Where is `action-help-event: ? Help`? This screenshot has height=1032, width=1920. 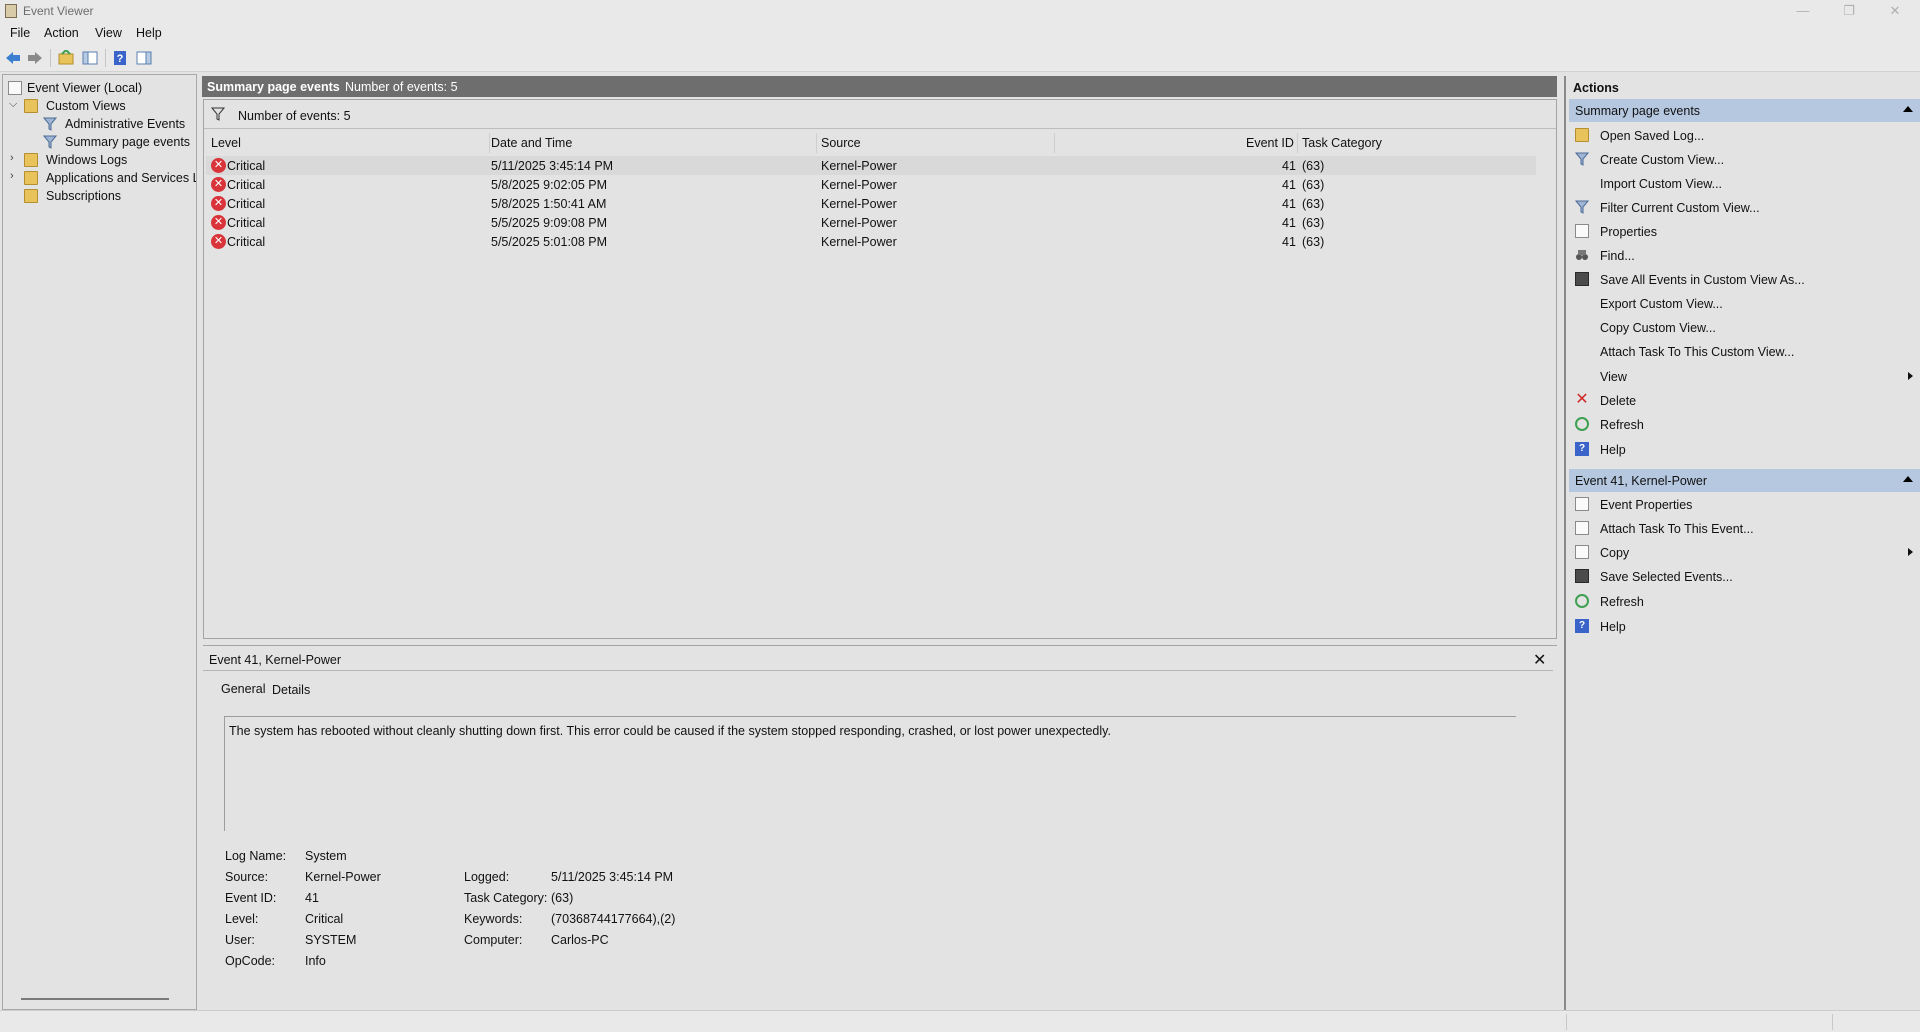
action-help-event: ? Help is located at coordinates (1744, 626).